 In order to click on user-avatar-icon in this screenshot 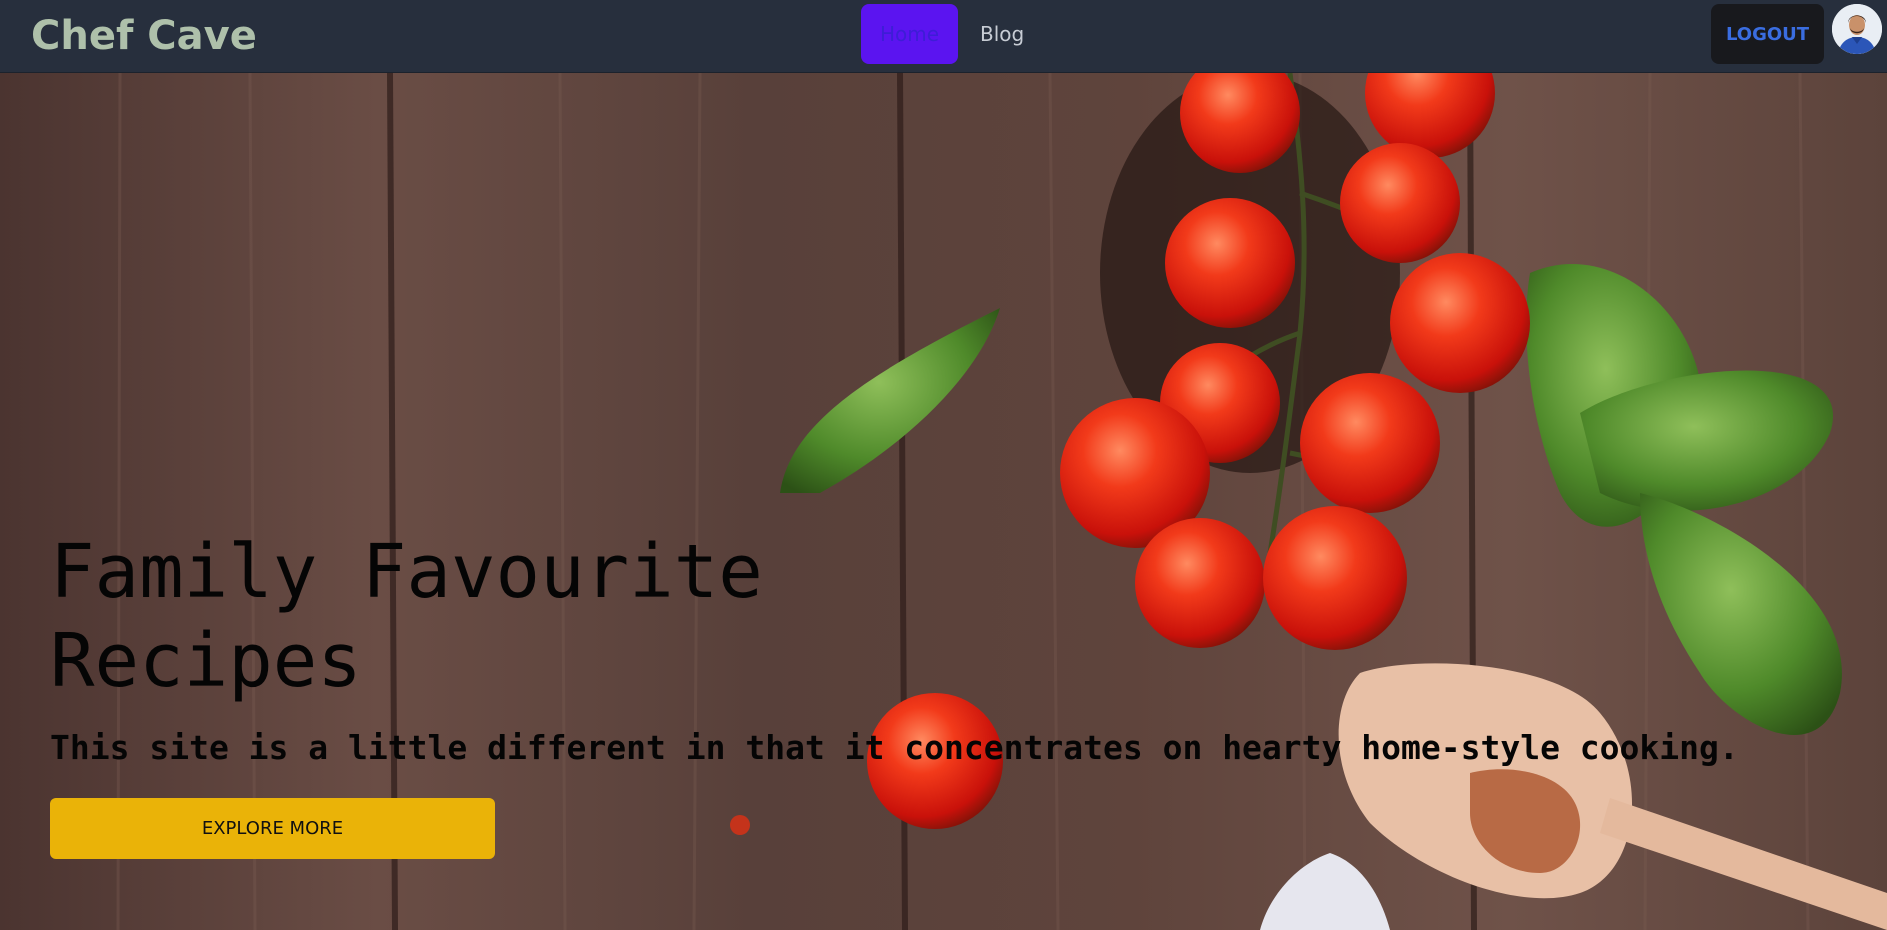, I will do `click(1857, 29)`.